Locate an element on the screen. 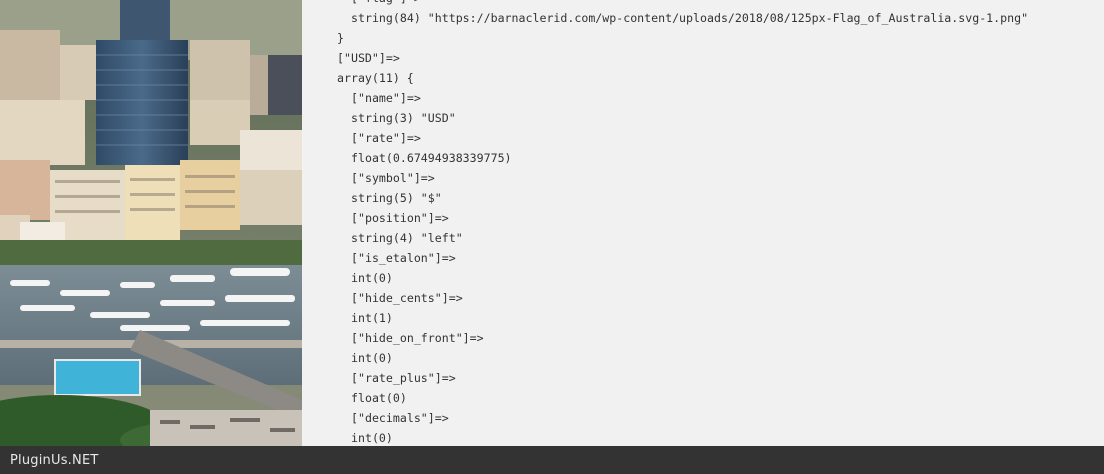  code-line: ["position"]=> is located at coordinates (400, 218).